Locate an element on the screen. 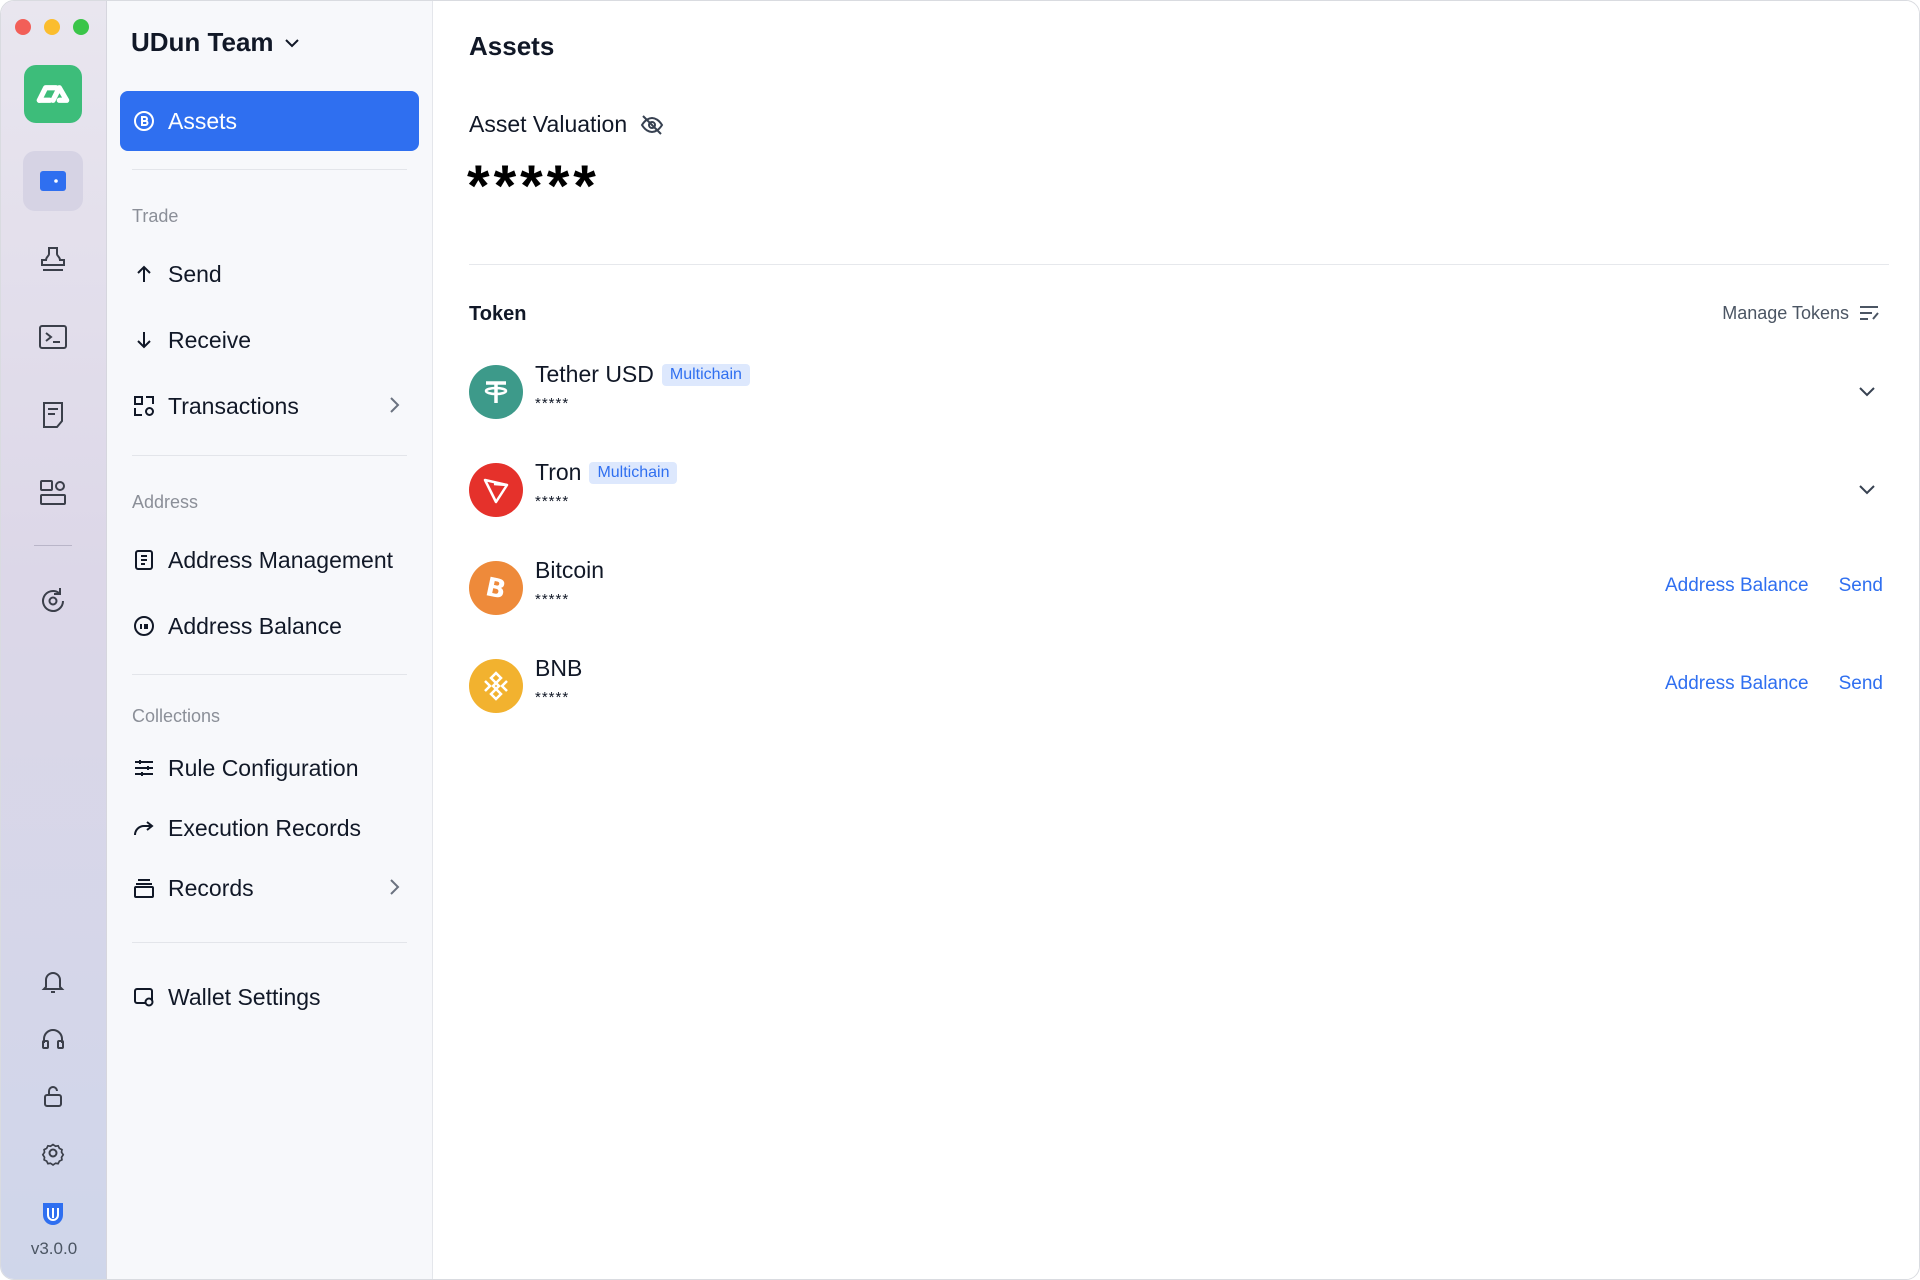 This screenshot has width=1920, height=1280. tether-icon is located at coordinates (496, 392).